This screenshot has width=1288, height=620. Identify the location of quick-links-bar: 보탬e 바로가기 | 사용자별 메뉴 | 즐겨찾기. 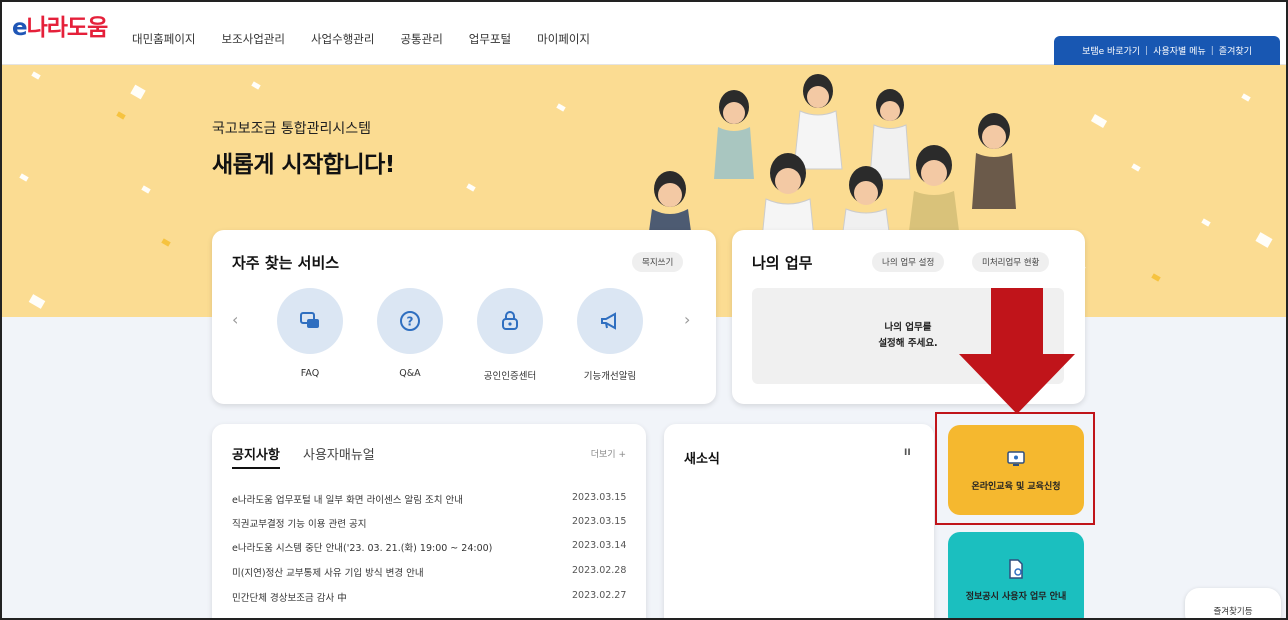
(1167, 50).